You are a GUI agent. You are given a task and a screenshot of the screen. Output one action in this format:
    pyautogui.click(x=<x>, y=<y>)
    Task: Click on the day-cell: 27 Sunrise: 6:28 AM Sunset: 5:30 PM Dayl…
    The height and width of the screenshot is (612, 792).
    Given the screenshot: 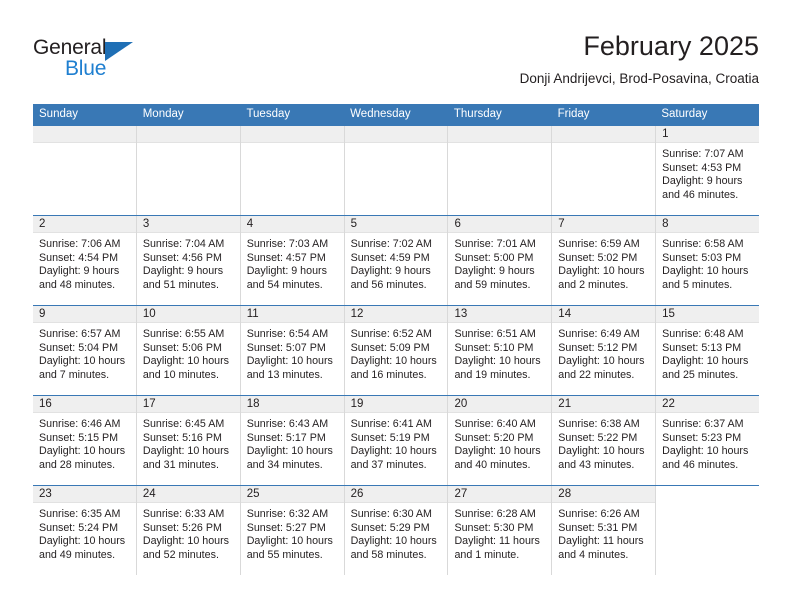 What is the action you would take?
    pyautogui.click(x=500, y=530)
    